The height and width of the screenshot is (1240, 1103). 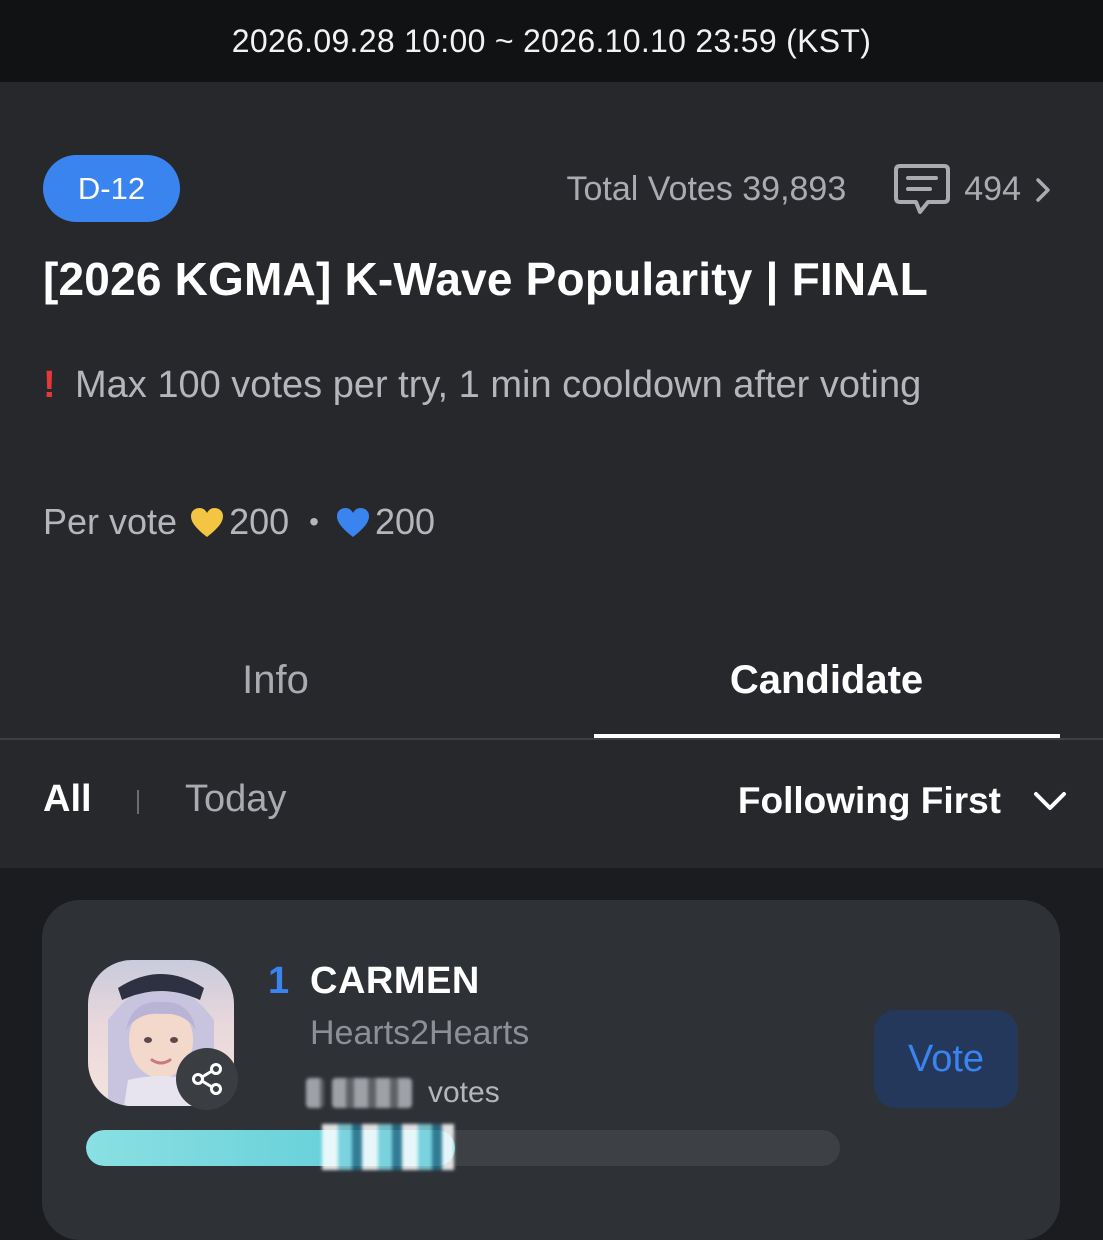 I want to click on candidate-votes: votes, so click(x=403, y=1093).